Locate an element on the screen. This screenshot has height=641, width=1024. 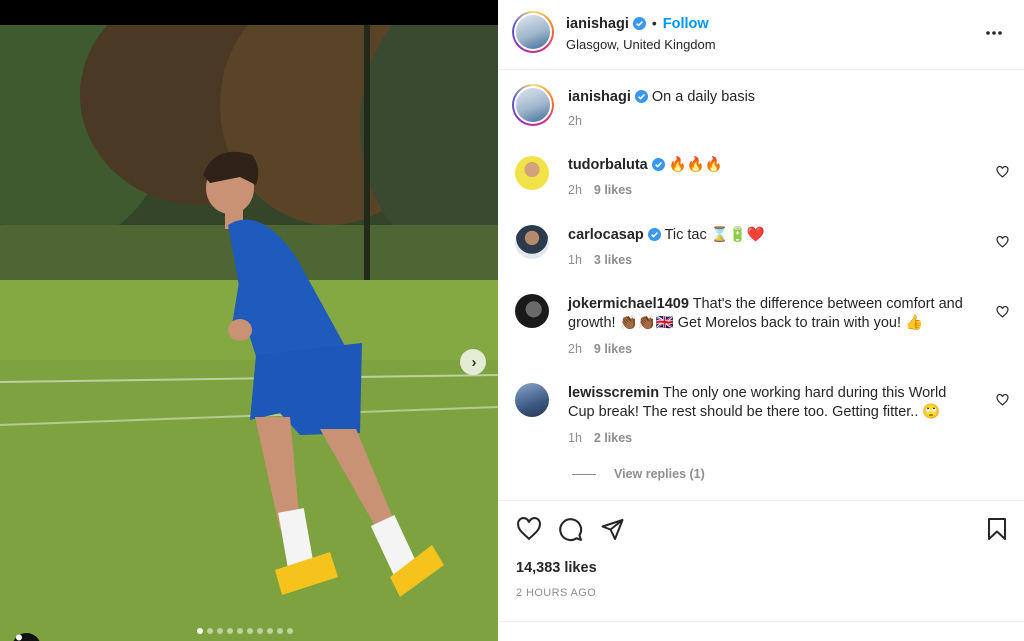
likes-count: 14,383 likes is located at coordinates (556, 568).